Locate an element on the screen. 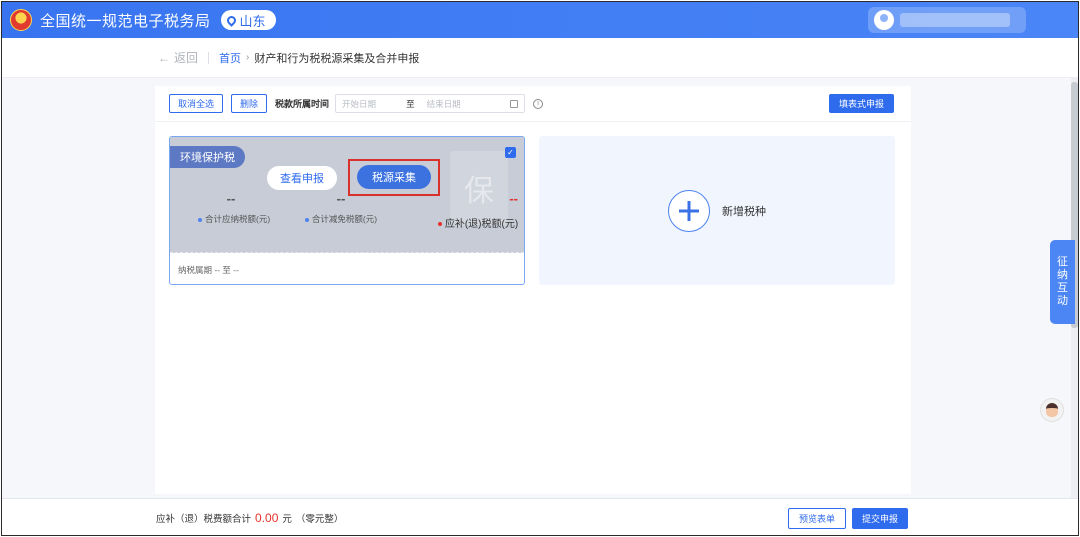  add-tax-type-card: 新增税种 is located at coordinates (717, 210).